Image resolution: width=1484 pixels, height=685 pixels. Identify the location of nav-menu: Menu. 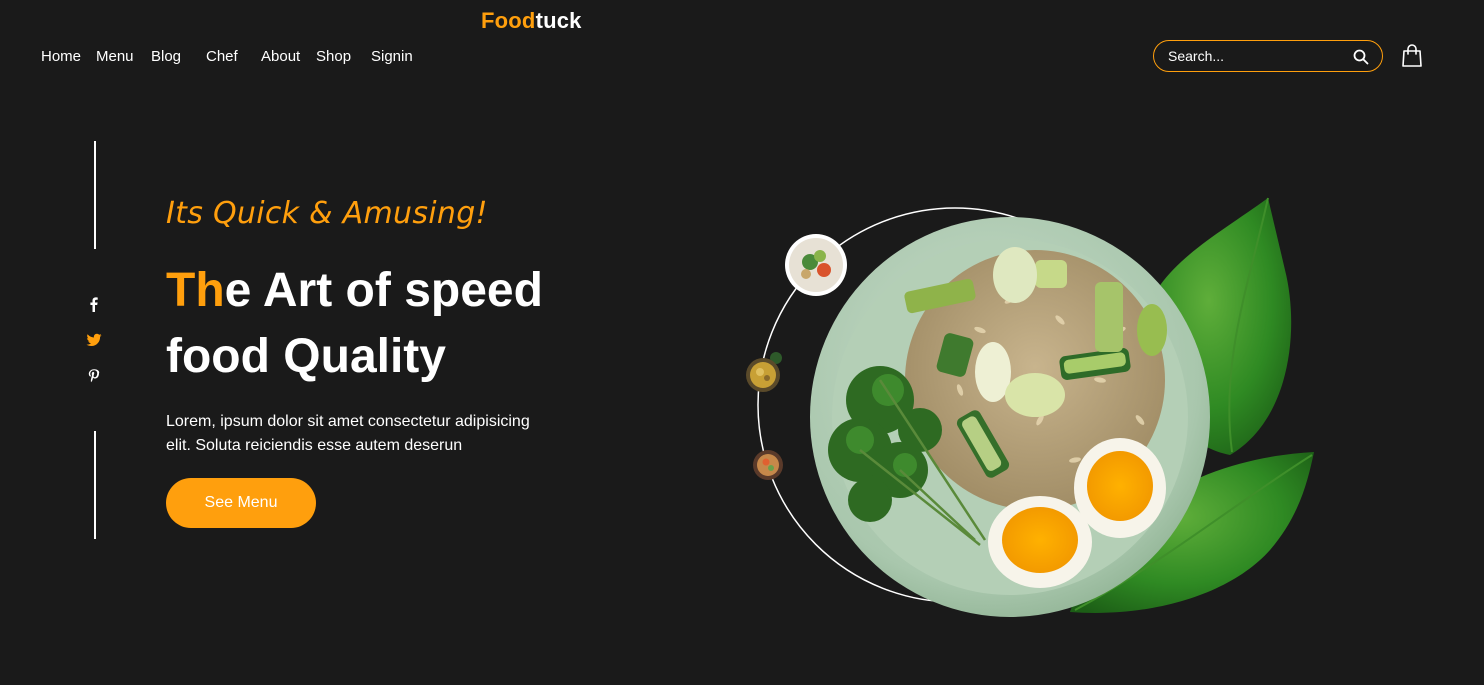
(115, 57).